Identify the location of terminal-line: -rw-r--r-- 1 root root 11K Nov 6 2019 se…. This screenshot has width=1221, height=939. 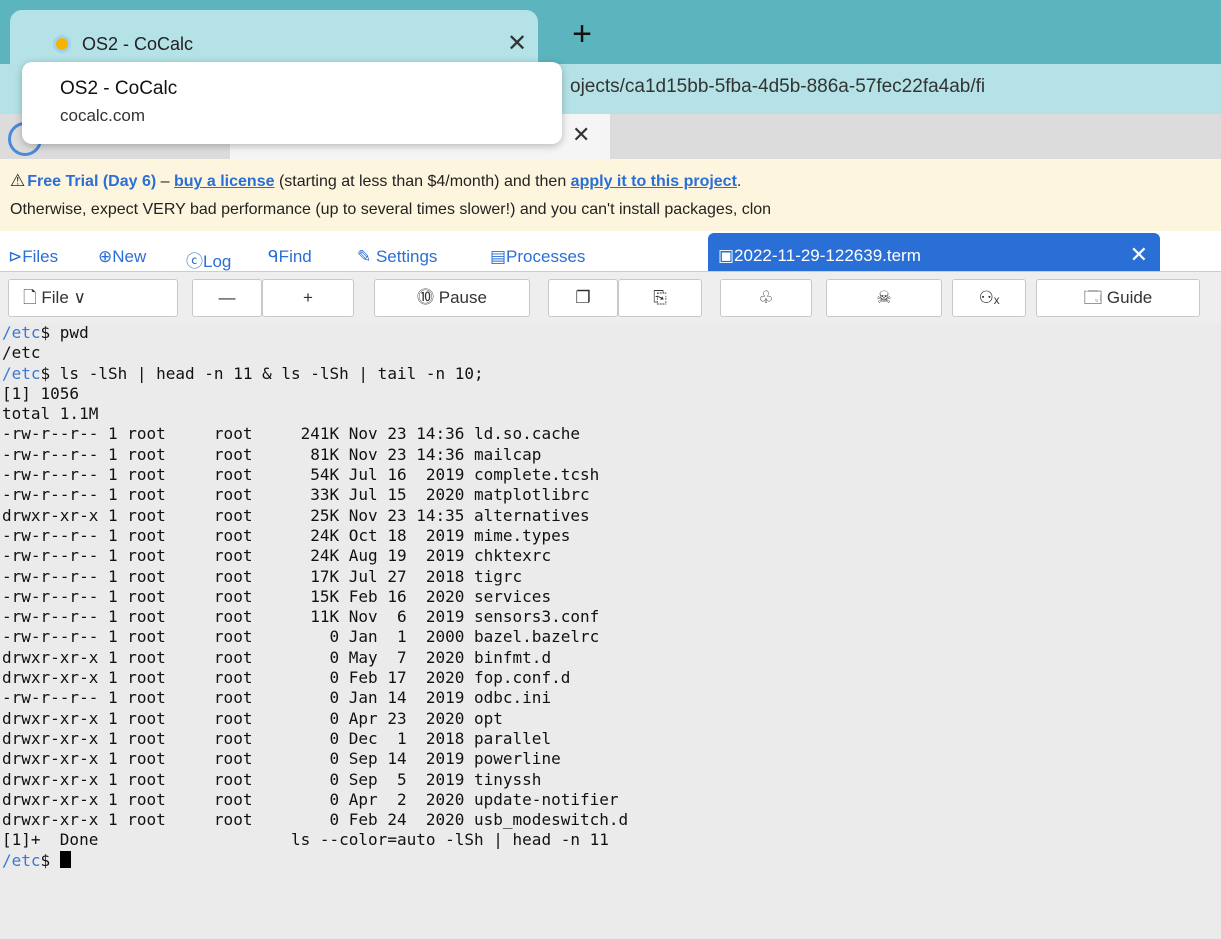
(610, 617).